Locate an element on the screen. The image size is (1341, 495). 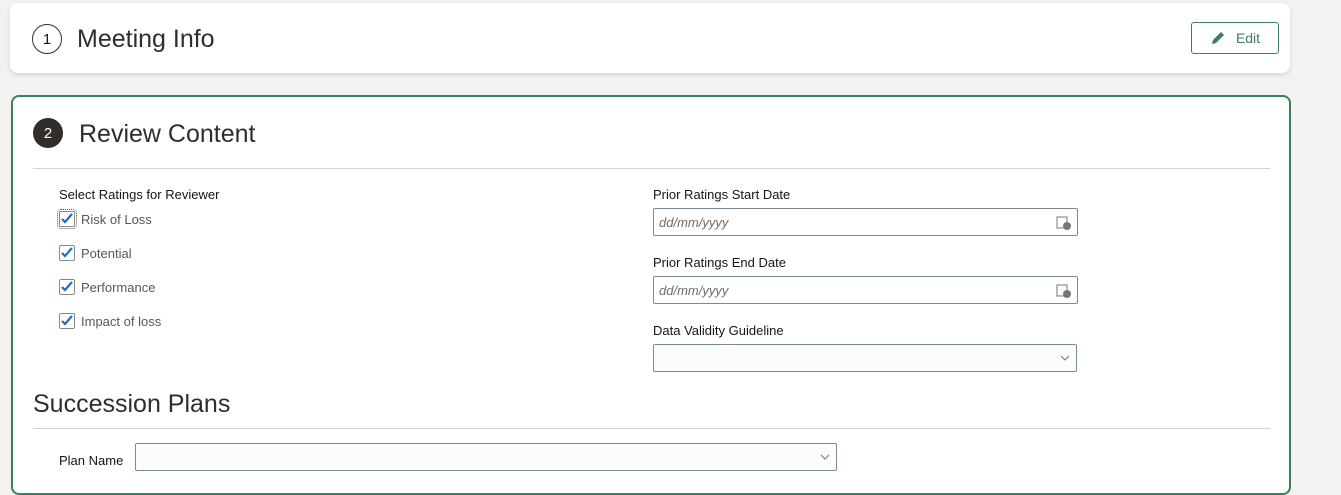
rating-checkbox: Risk of Loss is located at coordinates (104, 219).